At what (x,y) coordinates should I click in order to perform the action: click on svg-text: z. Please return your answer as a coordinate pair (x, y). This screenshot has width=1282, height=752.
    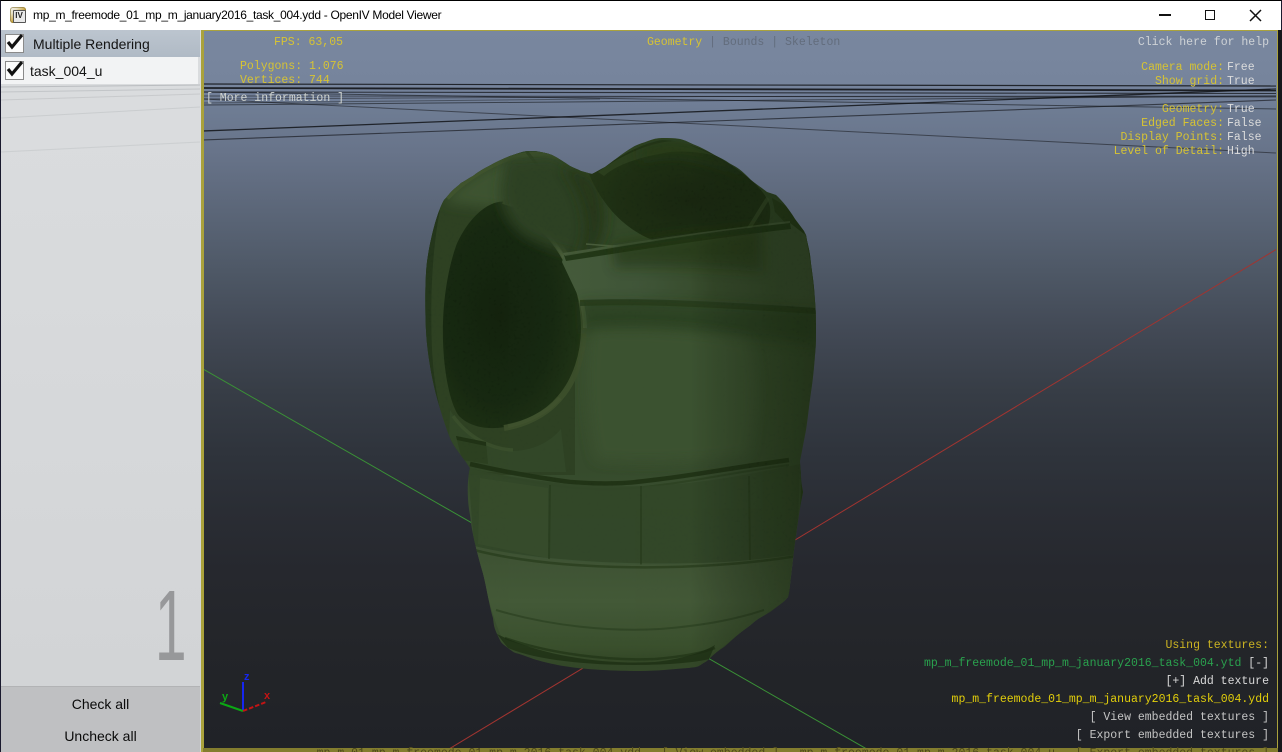
    Looking at the image, I should click on (247, 677).